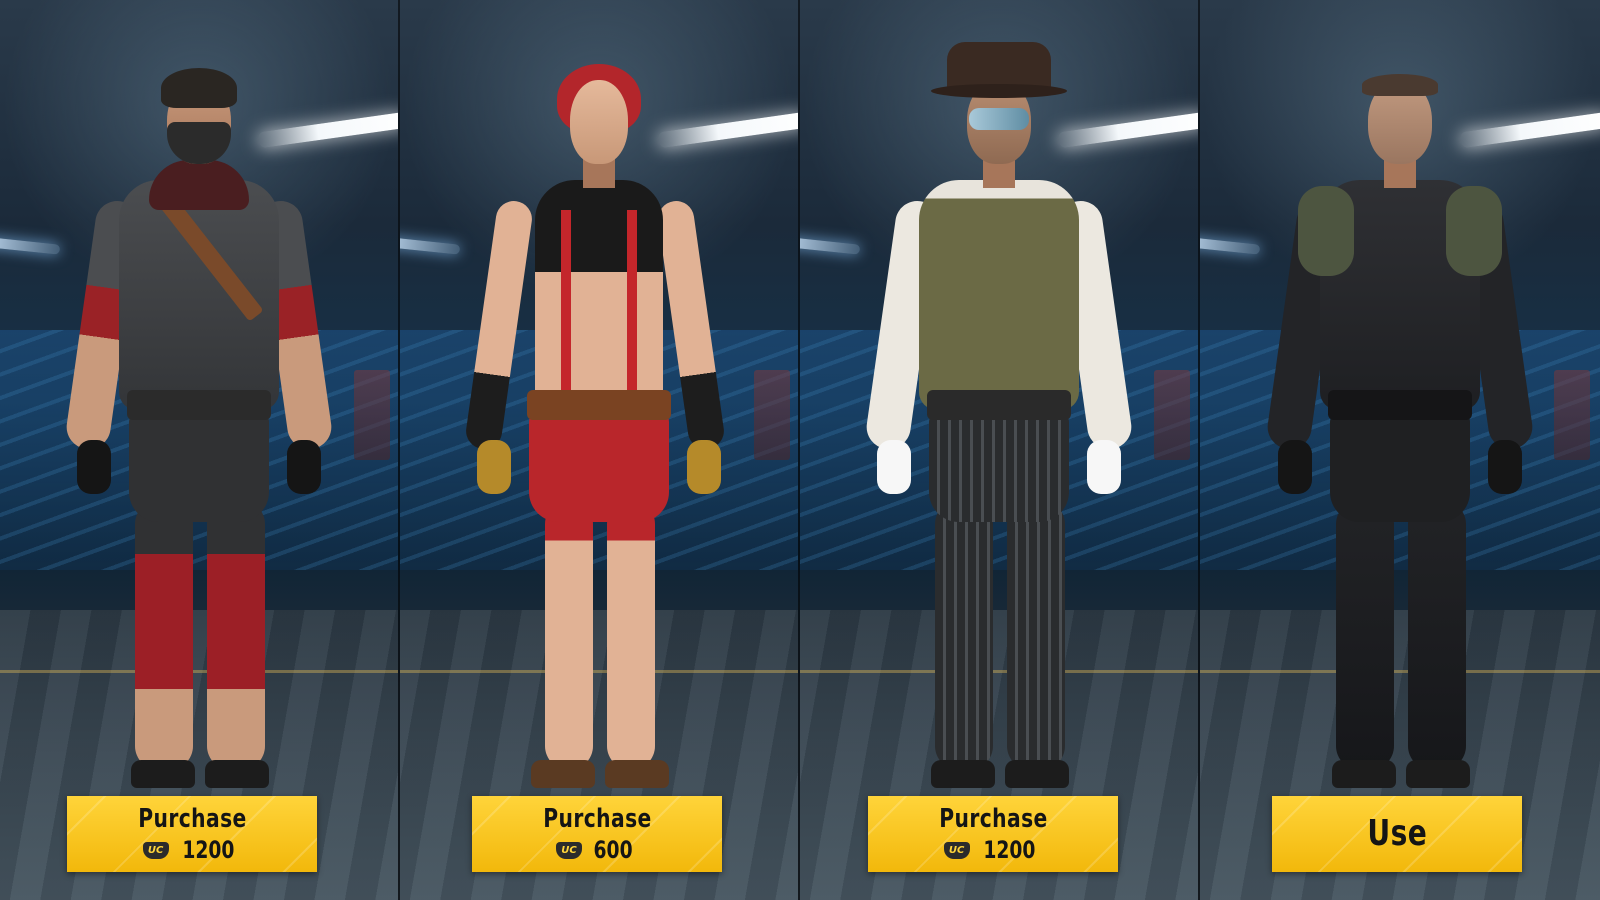 Image resolution: width=1600 pixels, height=900 pixels. Describe the element at coordinates (999, 467) in the screenshot. I see `character-trousers` at that location.